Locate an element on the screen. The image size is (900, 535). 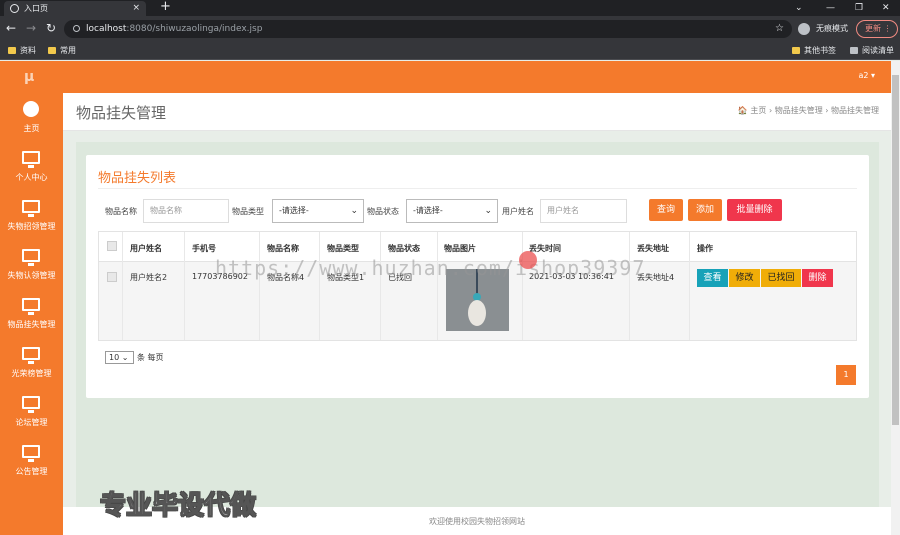
tab-title: 入口页 is located at coordinates (36, 8).